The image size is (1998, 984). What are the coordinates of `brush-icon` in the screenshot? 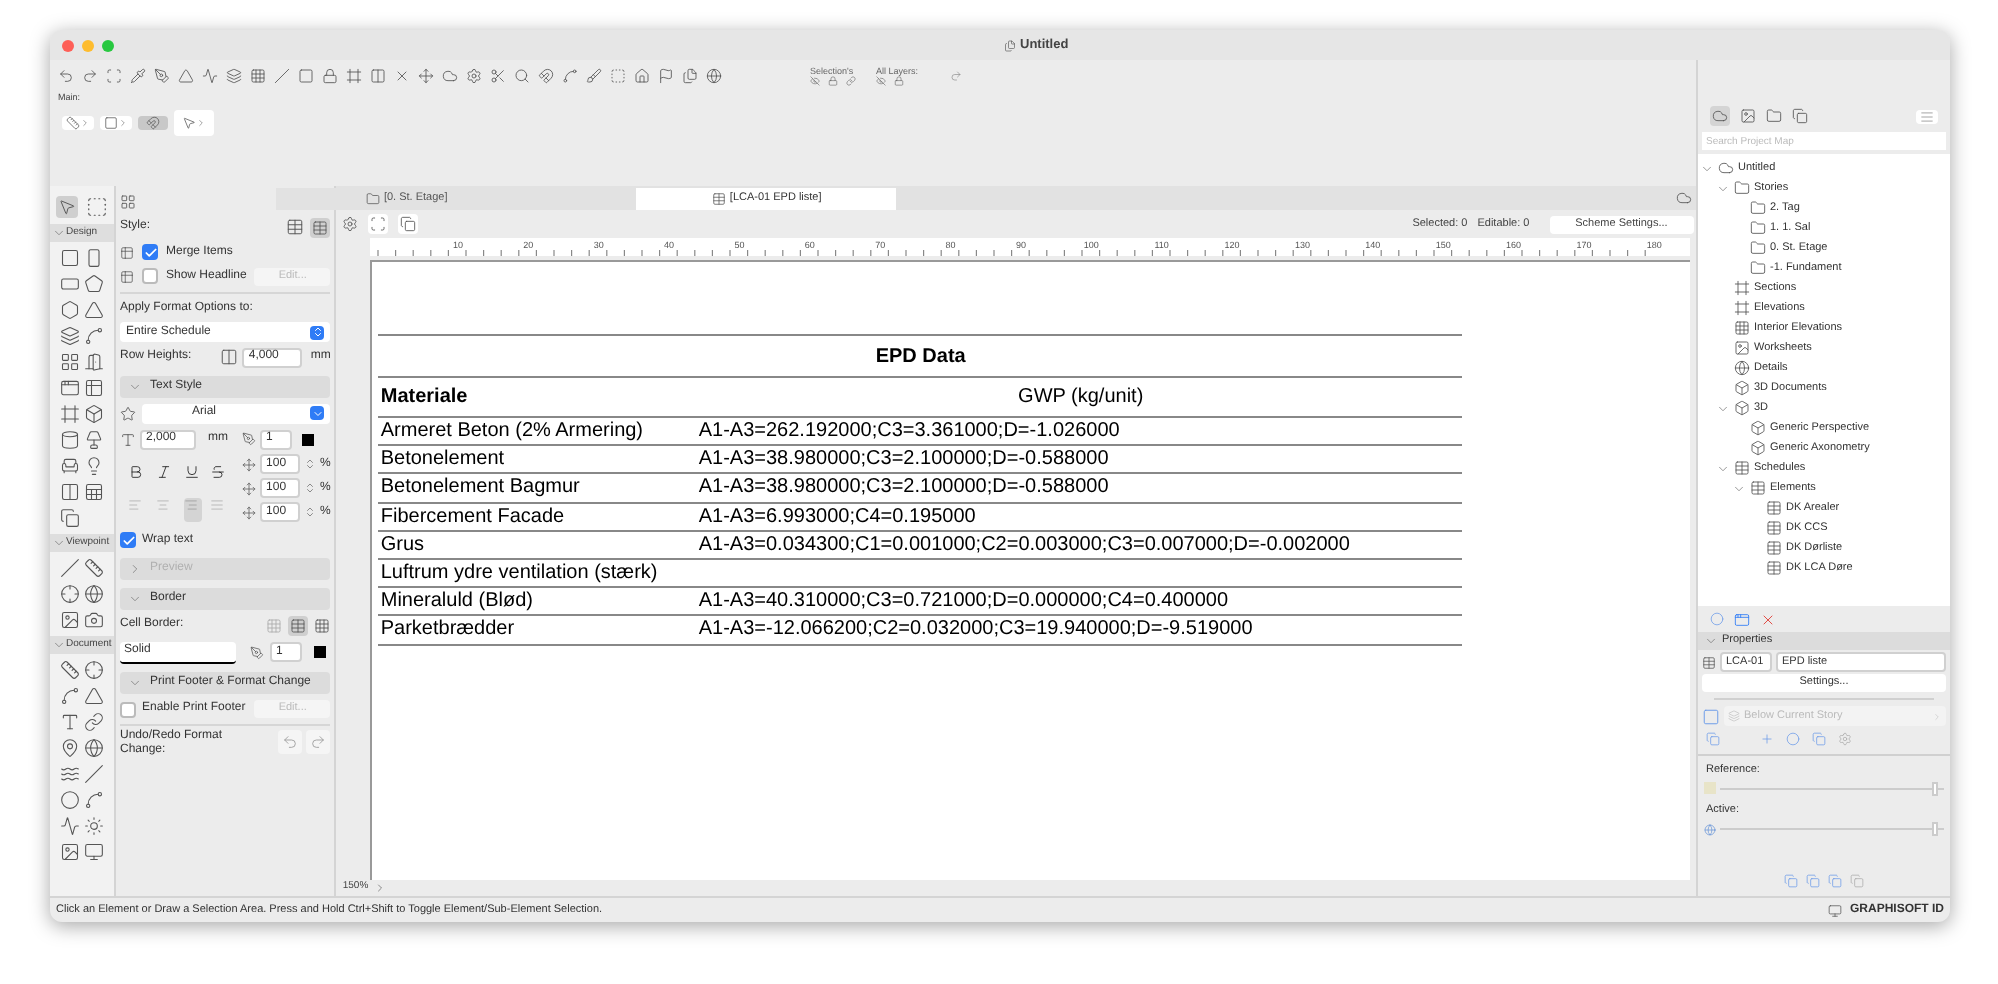 It's located at (594, 76).